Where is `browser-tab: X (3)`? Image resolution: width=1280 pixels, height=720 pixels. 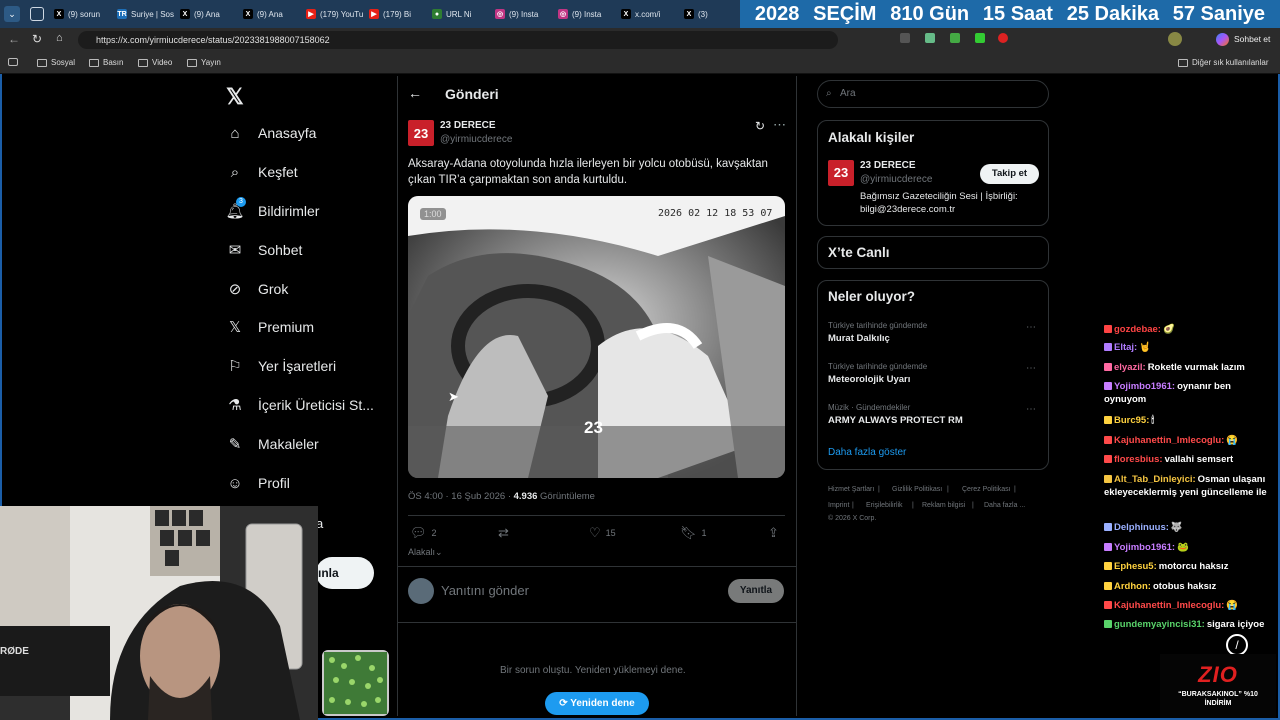 browser-tab: X (3) is located at coordinates (709, 14).